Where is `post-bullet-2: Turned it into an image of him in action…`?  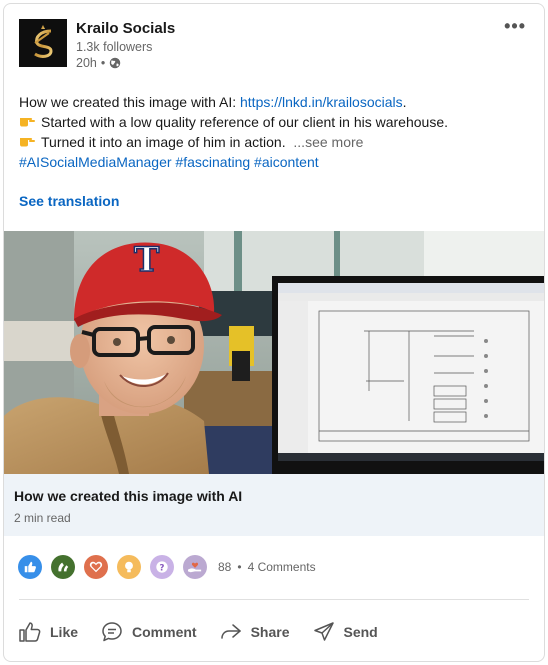
post-bullet-2: Turned it into an image of him in action… is located at coordinates (163, 142).